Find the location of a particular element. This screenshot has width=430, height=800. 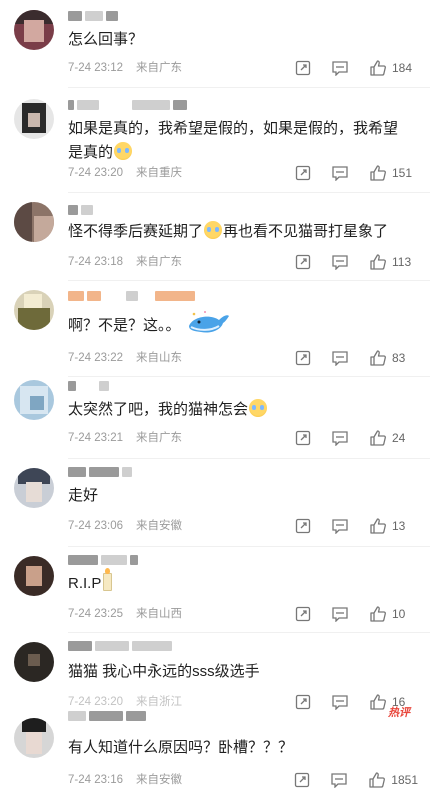

timestamp: 7-24 23:06 is located at coordinates (95, 526).